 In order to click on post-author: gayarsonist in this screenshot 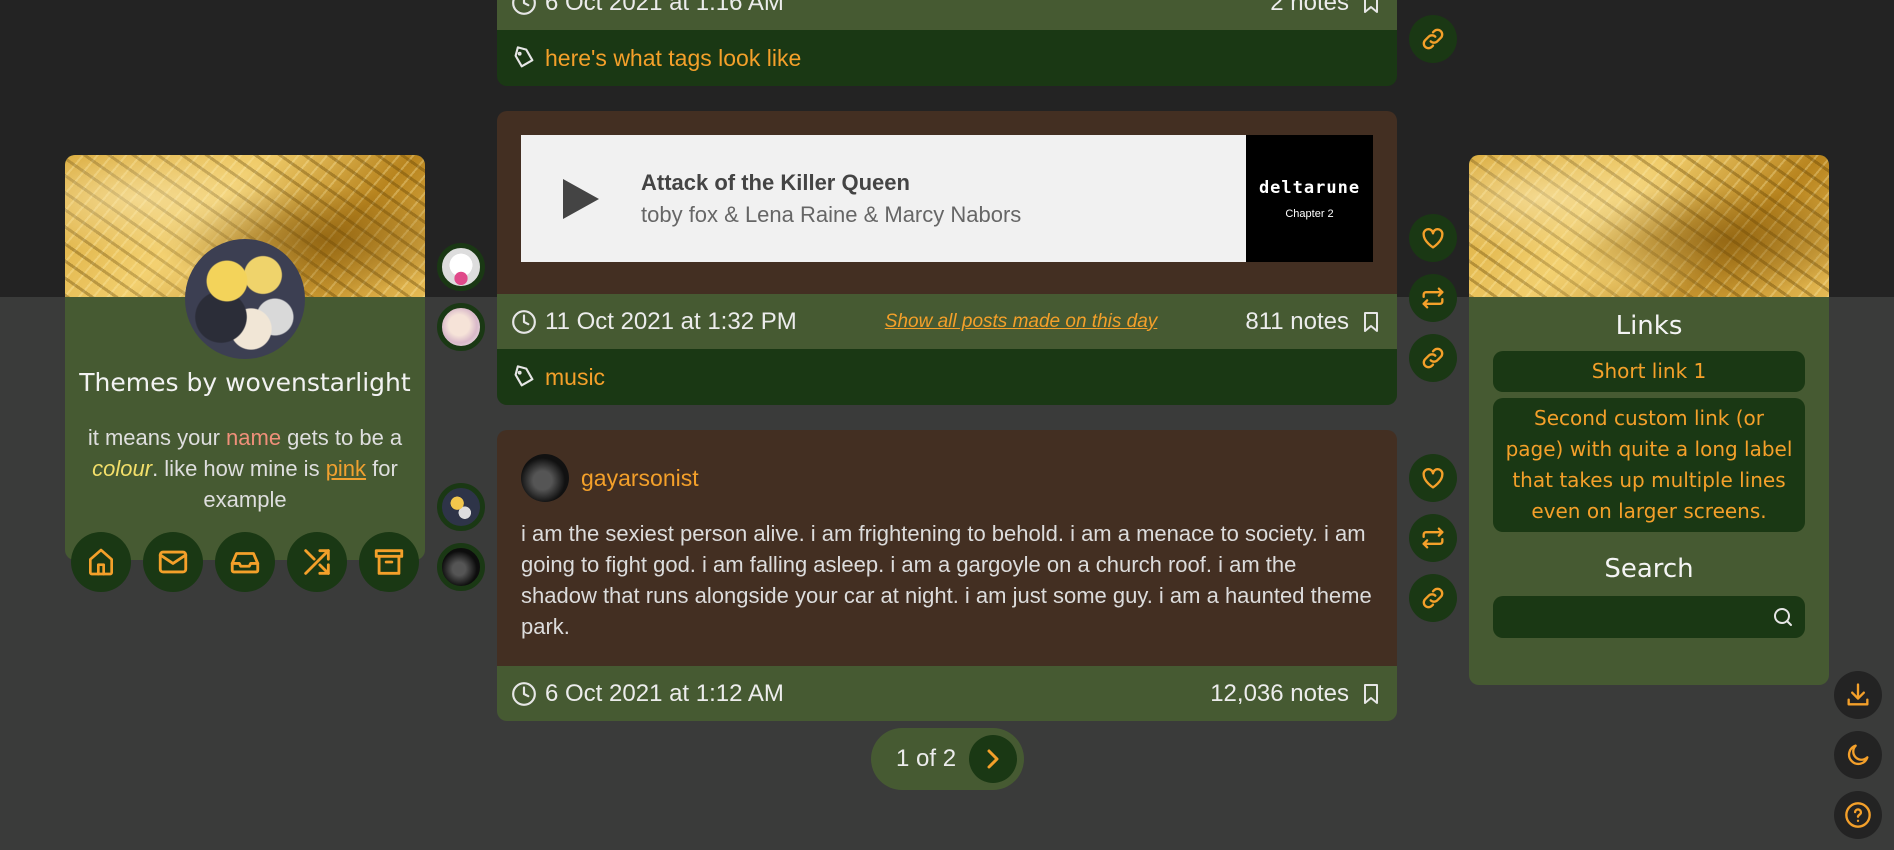, I will do `click(947, 466)`.